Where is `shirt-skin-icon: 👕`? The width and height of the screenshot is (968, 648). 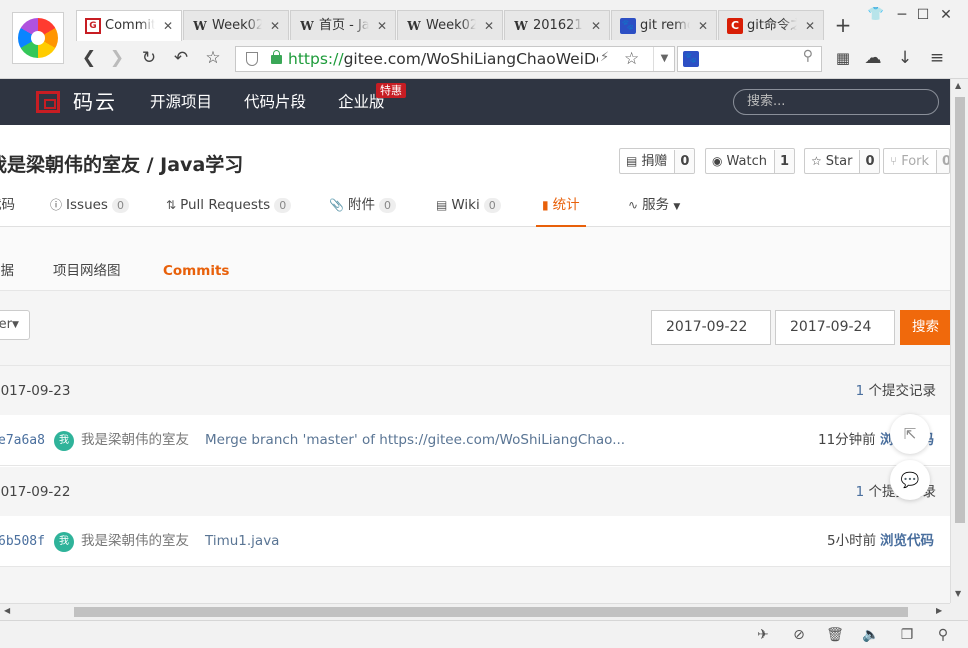 shirt-skin-icon: 👕 is located at coordinates (876, 15).